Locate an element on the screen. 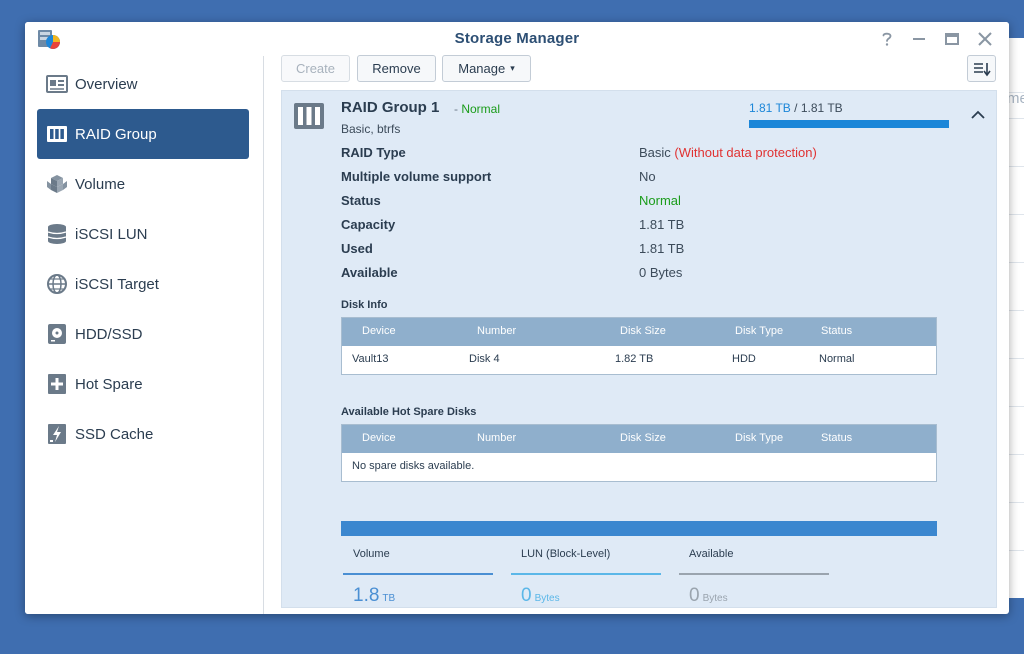  cell-device: Vault13 is located at coordinates (370, 359).